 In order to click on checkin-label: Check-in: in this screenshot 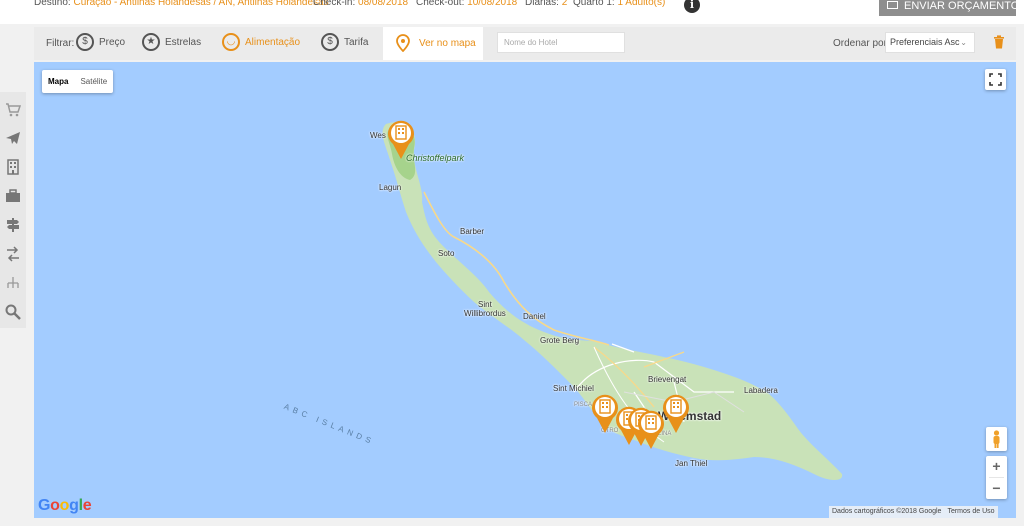, I will do `click(334, 4)`.